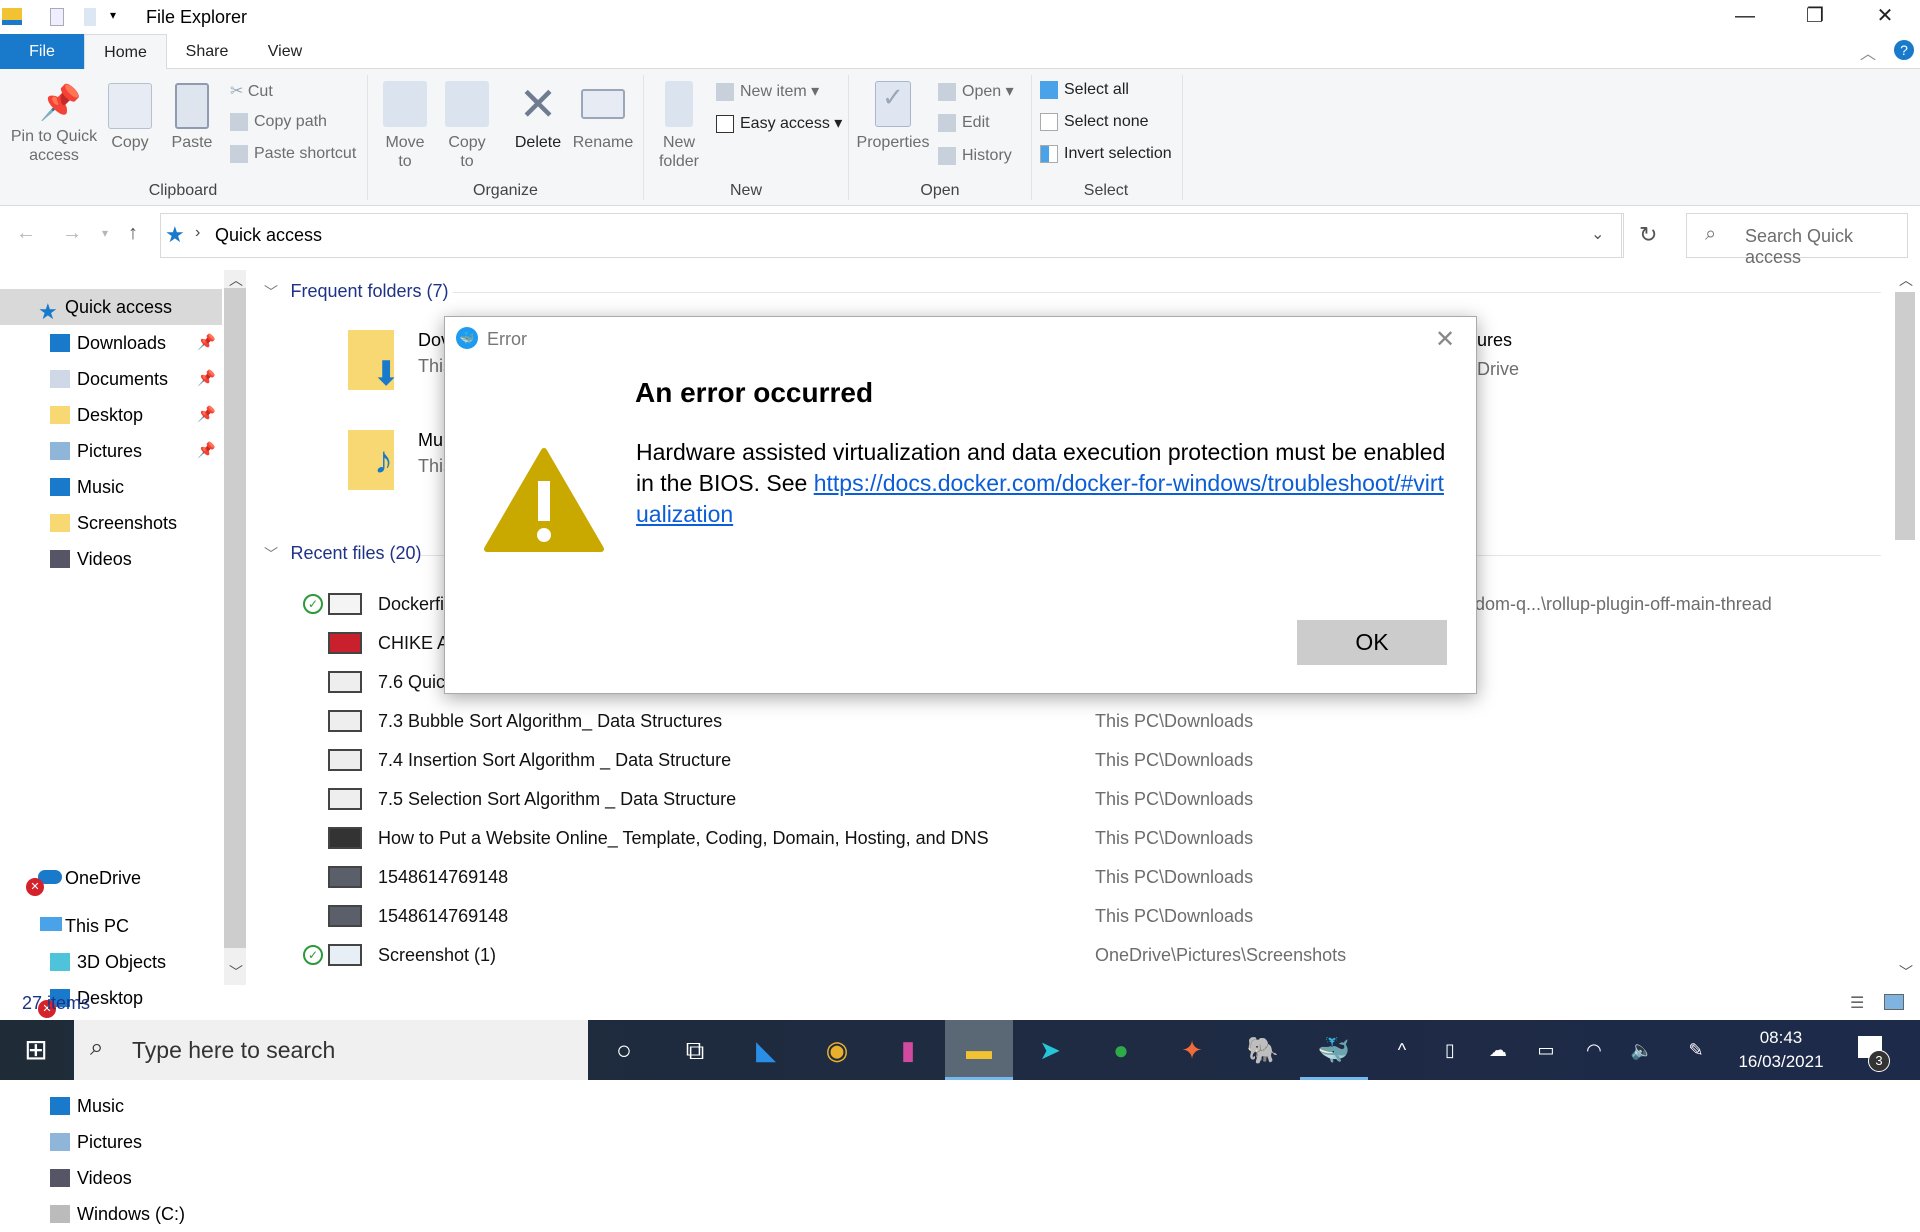  I want to click on large-icons-view-icon, so click(1894, 1002).